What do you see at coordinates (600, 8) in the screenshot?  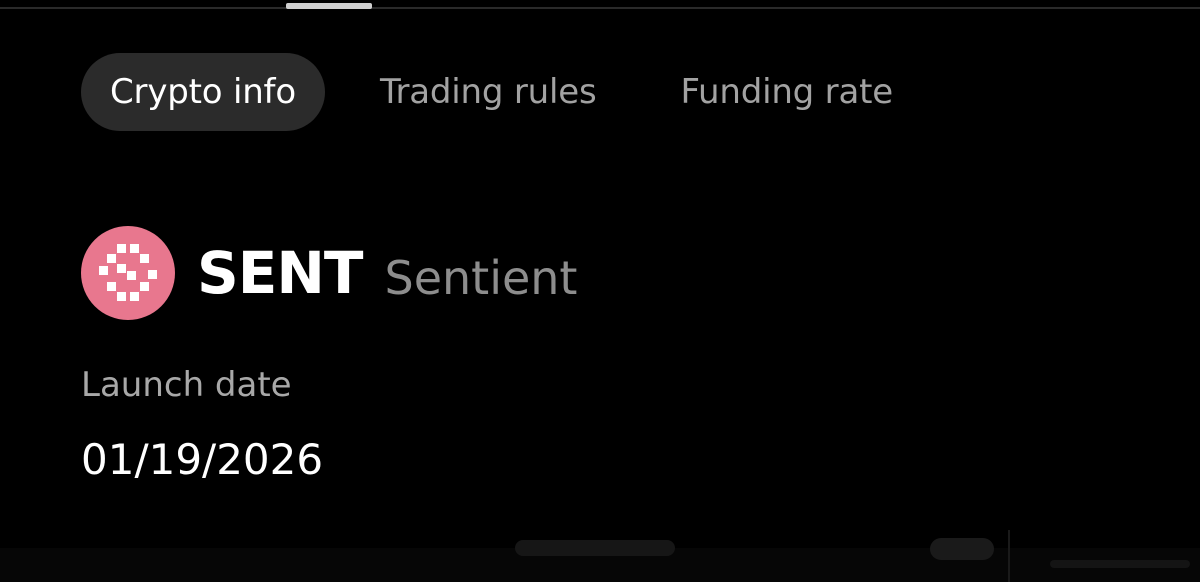 I see `top-divider` at bounding box center [600, 8].